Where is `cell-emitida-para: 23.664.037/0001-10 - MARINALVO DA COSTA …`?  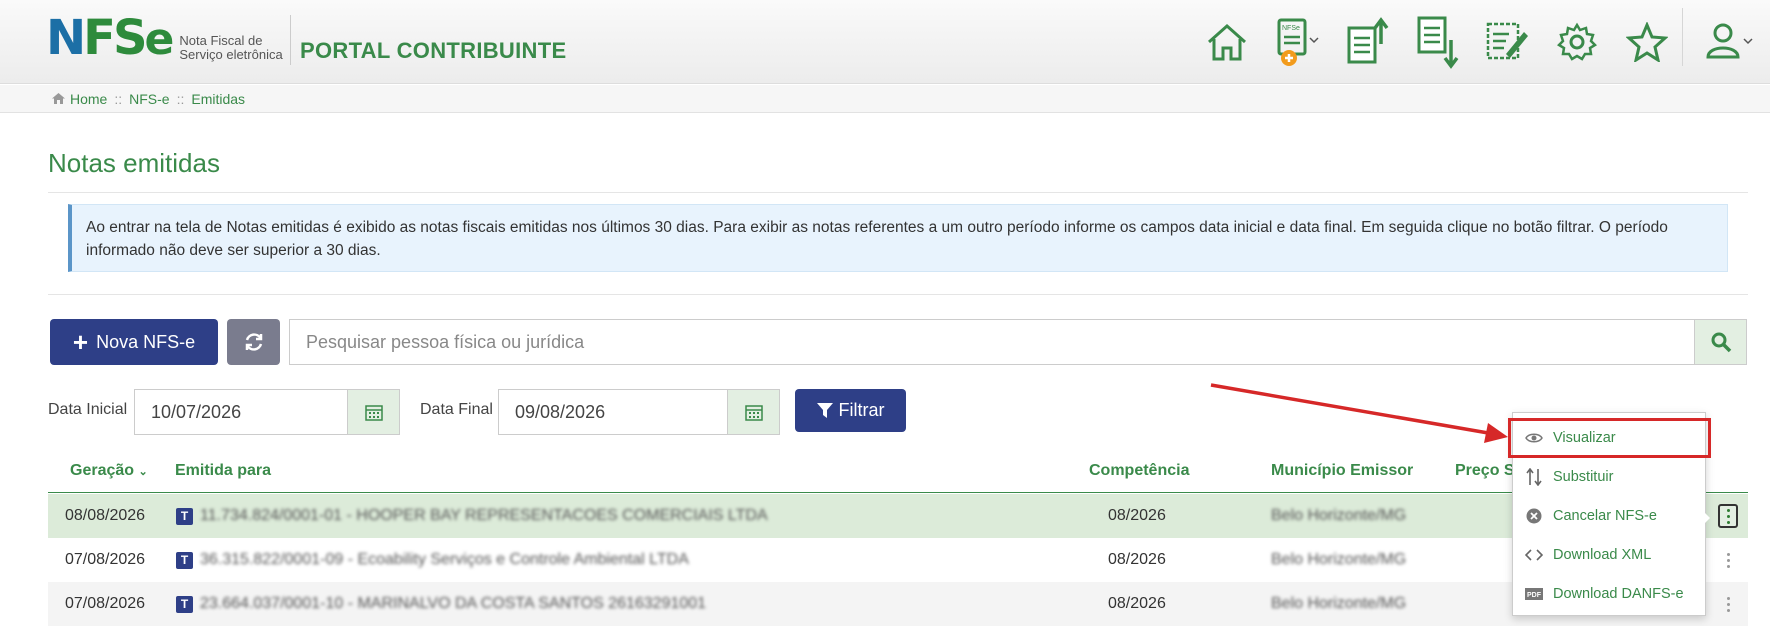 cell-emitida-para: 23.664.037/0001-10 - MARINALVO DA COSTA … is located at coordinates (453, 603).